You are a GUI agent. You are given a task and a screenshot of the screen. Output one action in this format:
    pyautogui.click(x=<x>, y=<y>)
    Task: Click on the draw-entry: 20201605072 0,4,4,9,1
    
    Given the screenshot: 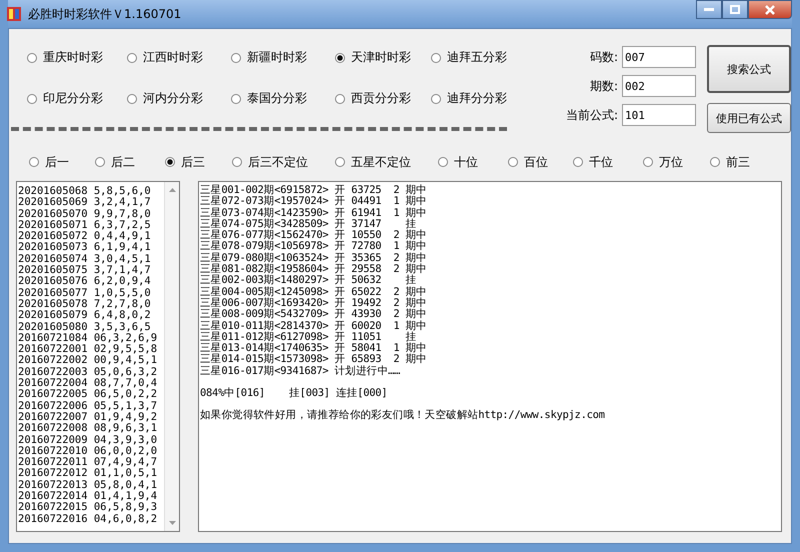 What is the action you would take?
    pyautogui.click(x=90, y=236)
    